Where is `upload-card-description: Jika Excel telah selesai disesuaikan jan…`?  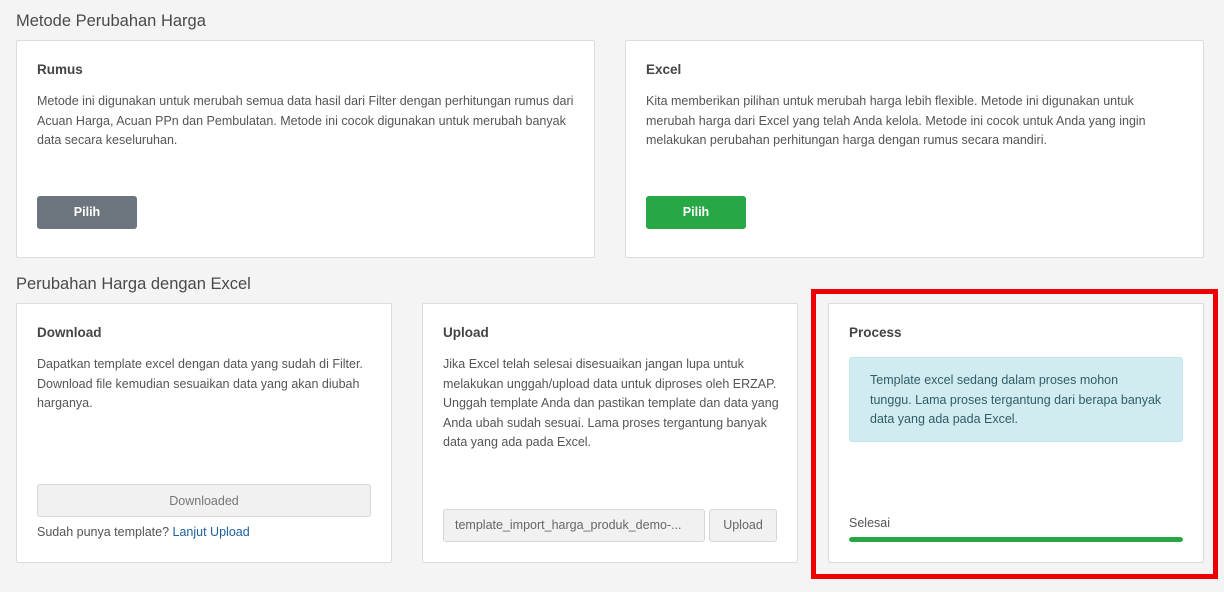
upload-card-description: Jika Excel telah selesai disesuaikan jan… is located at coordinates (611, 403).